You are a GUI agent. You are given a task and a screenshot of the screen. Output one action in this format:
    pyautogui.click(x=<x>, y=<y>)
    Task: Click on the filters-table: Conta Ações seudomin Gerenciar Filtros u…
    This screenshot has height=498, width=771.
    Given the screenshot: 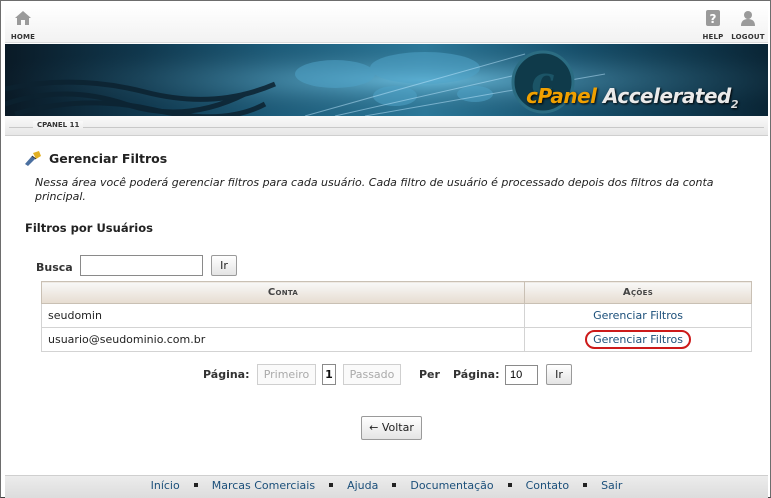 What is the action you would take?
    pyautogui.click(x=396, y=316)
    